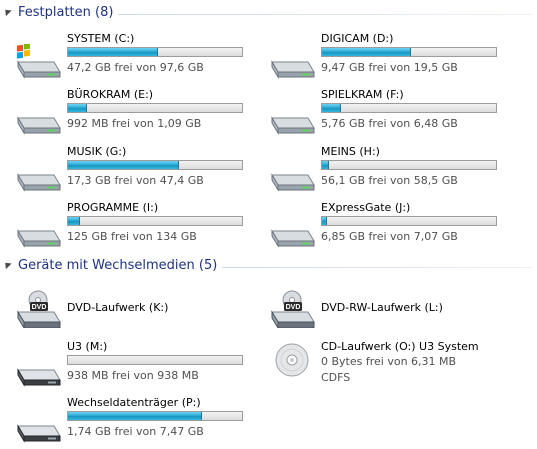 This screenshot has width=537, height=449. Describe the element at coordinates (101, 38) in the screenshot. I see `drive-name: SYSTEM (C:)` at that location.